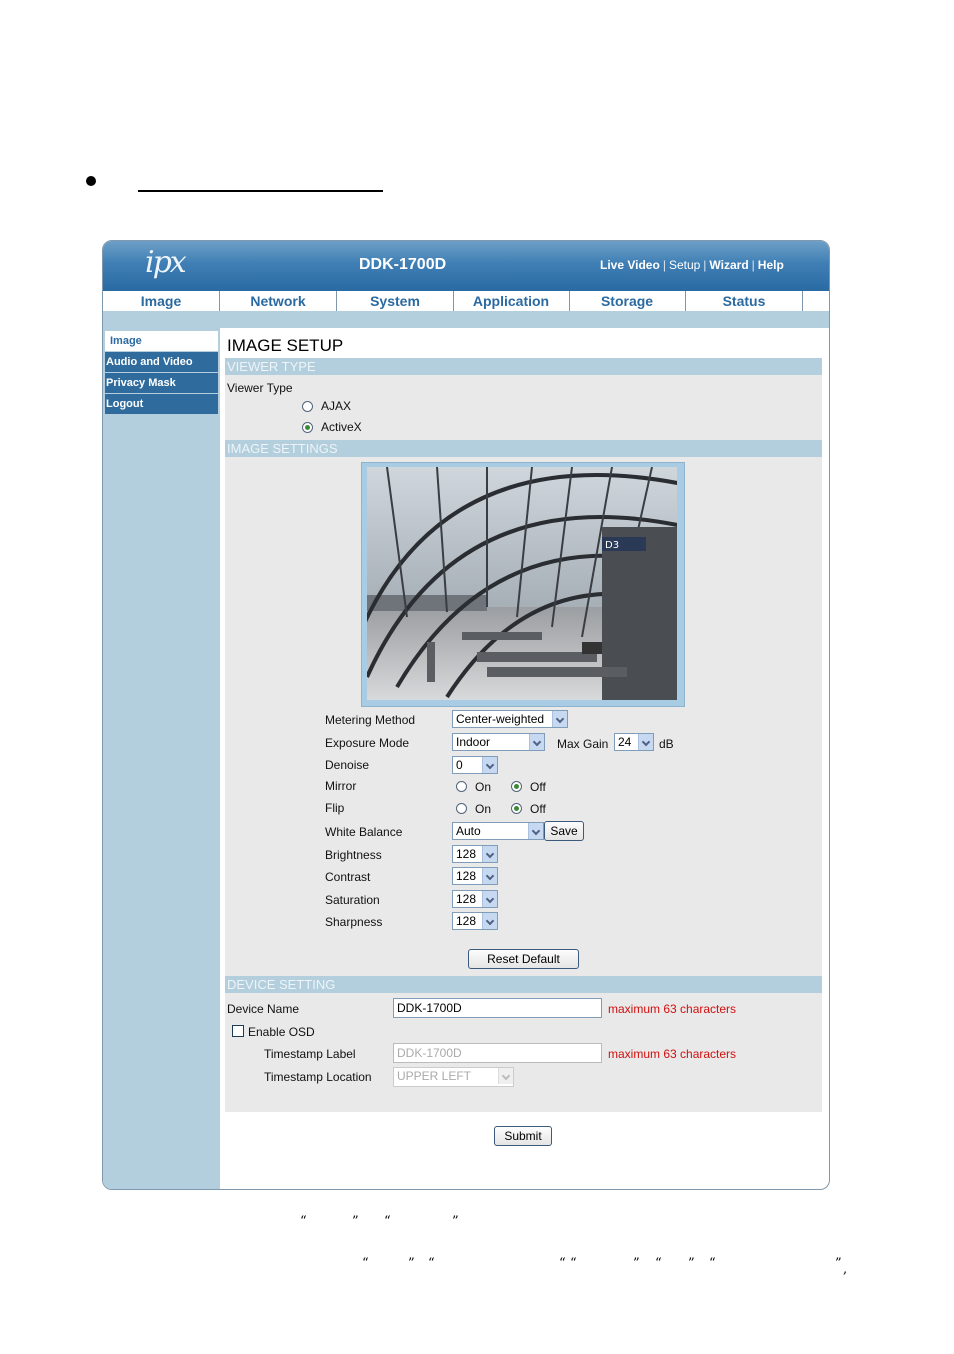  I want to click on flip-off-label: Off, so click(538, 809).